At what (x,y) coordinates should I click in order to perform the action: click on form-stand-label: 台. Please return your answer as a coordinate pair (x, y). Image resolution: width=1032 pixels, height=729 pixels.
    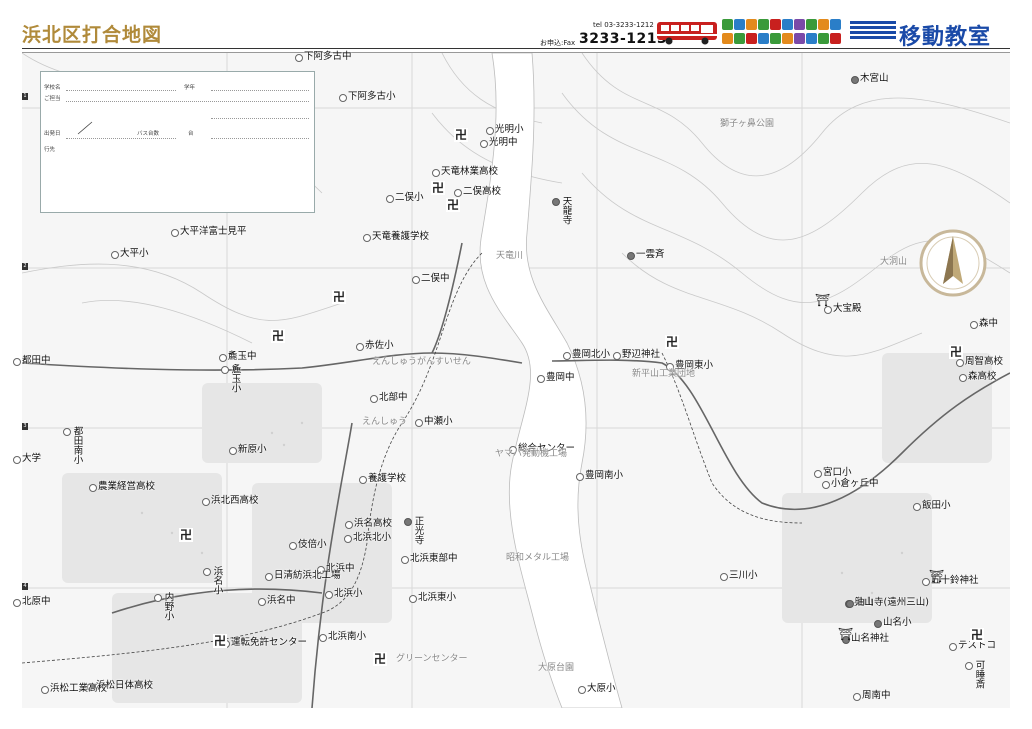
    Looking at the image, I should click on (191, 134).